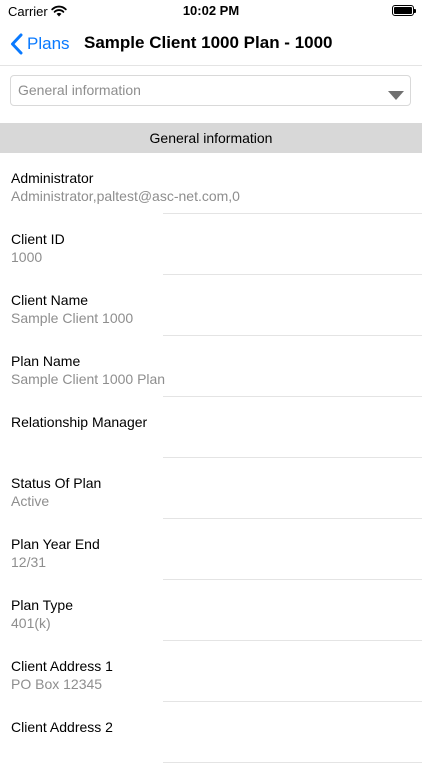 The height and width of the screenshot is (763, 422). Describe the element at coordinates (62, 666) in the screenshot. I see `field-label: Client Address 1` at that location.